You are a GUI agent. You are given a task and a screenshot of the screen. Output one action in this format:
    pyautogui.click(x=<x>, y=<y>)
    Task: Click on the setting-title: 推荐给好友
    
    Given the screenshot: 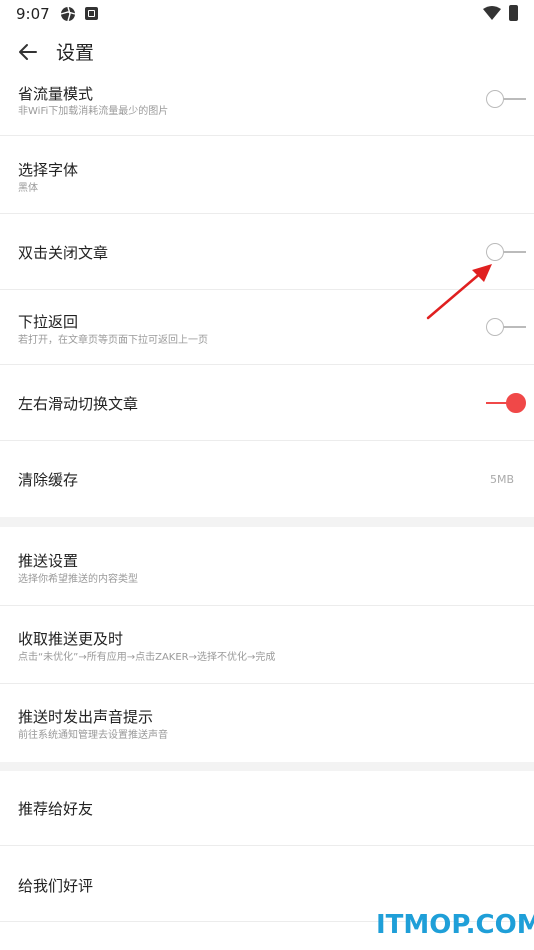 What is the action you would take?
    pyautogui.click(x=56, y=809)
    